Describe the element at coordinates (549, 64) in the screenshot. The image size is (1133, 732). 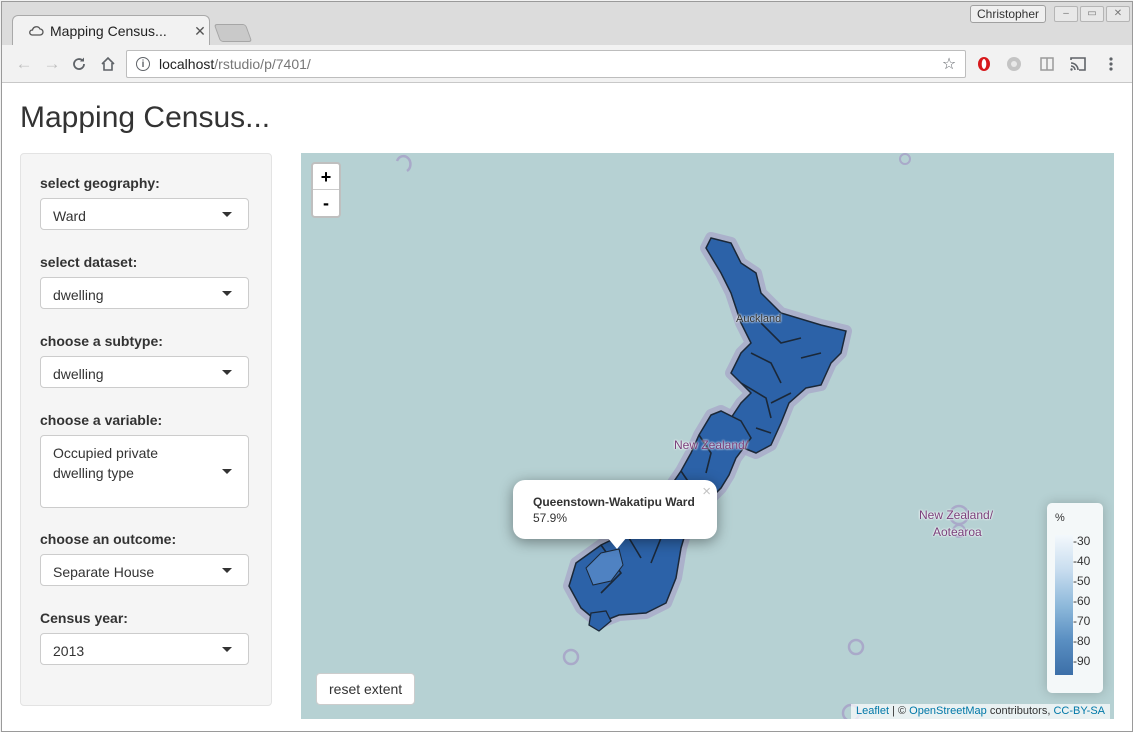
I see `url-text: localhost/rstudio/p/7401/` at that location.